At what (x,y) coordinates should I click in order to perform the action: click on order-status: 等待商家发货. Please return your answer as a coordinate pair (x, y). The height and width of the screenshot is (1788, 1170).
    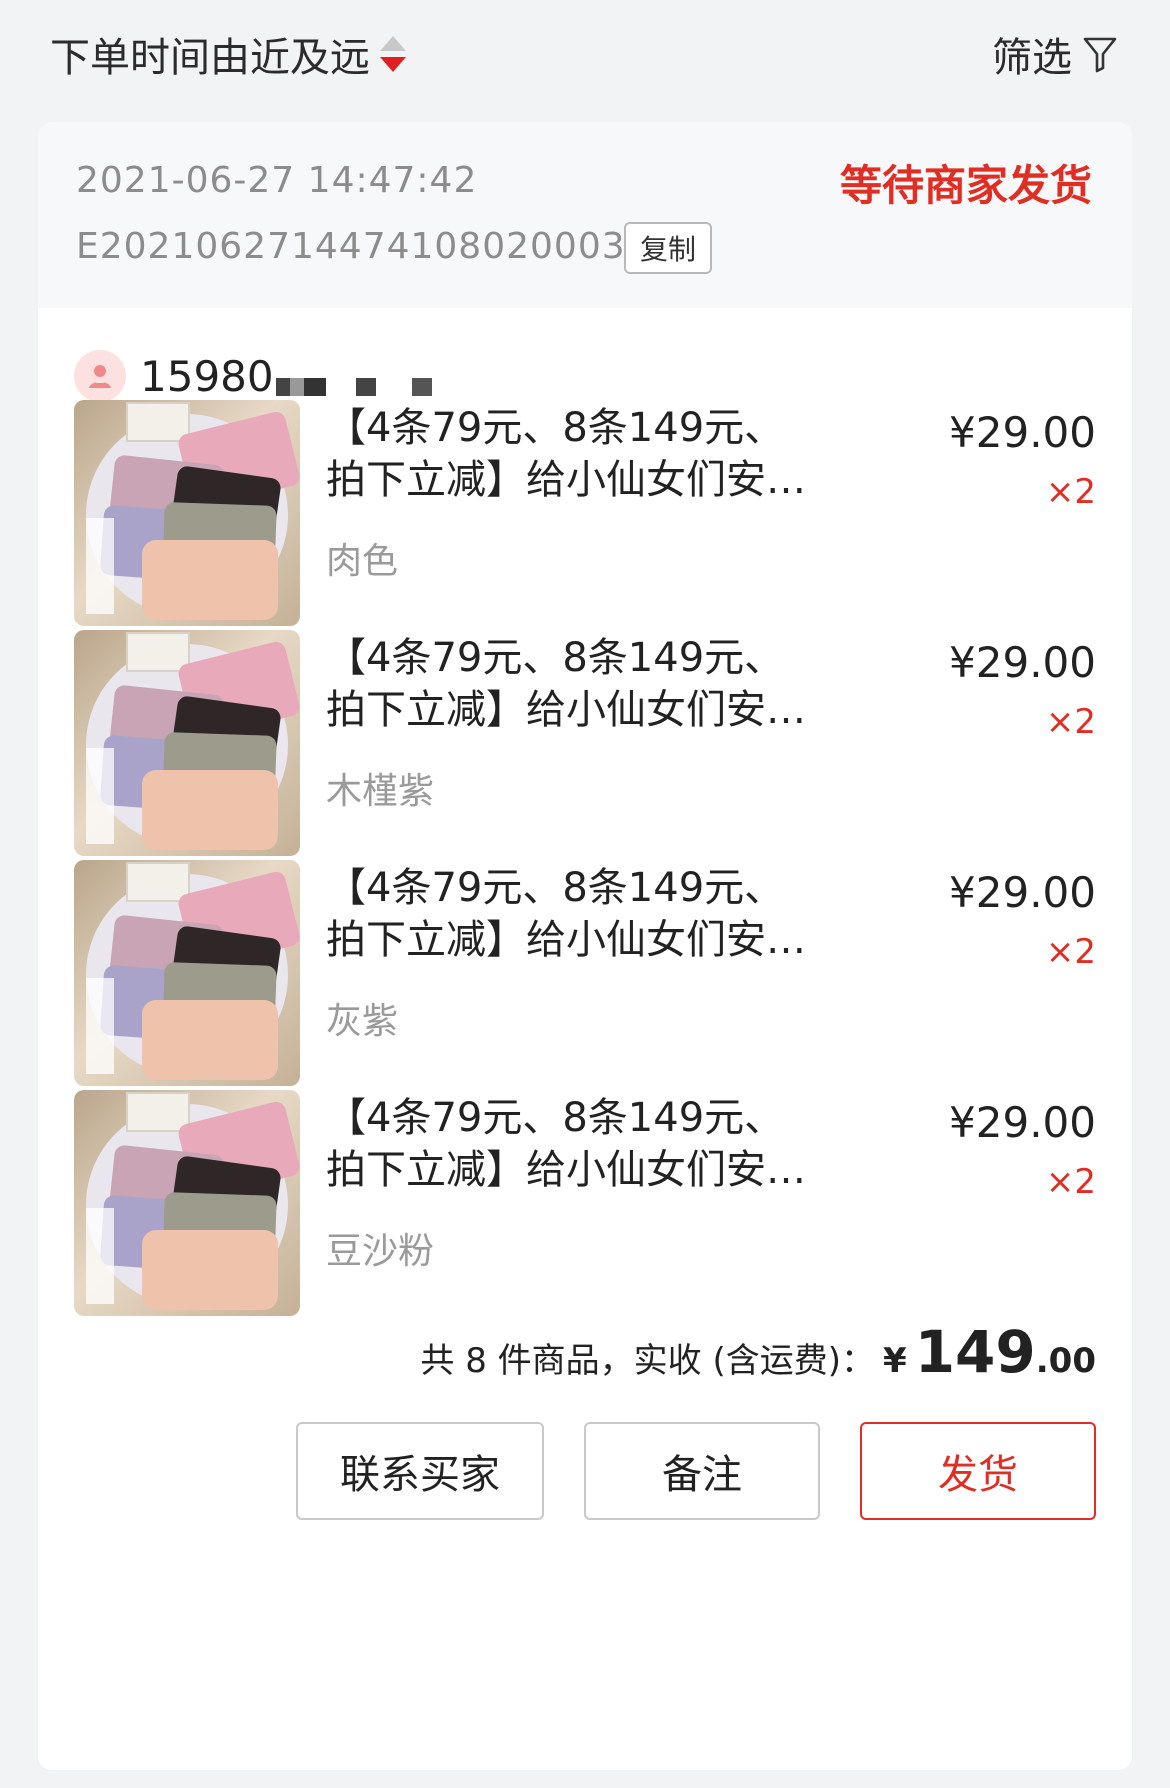
    Looking at the image, I should click on (965, 185).